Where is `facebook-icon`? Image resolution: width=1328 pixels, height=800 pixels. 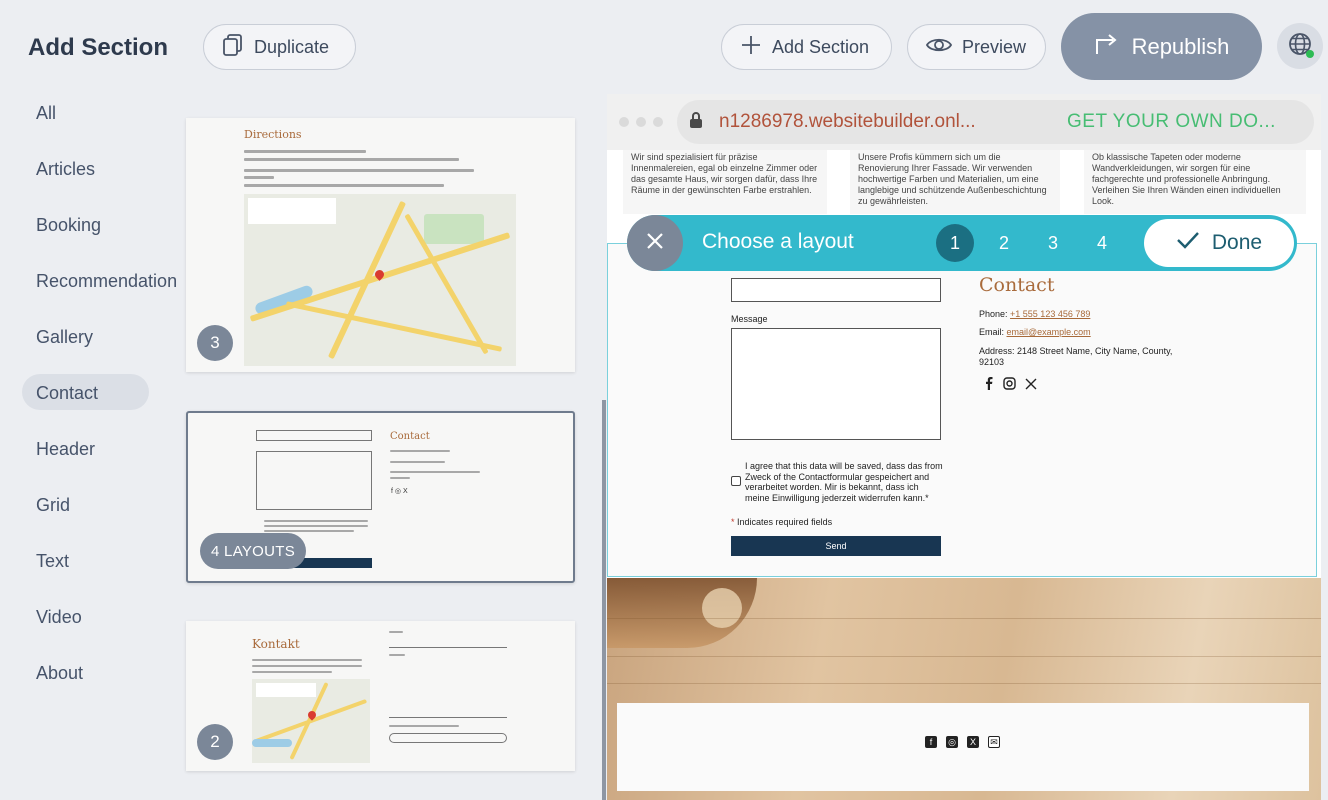 facebook-icon is located at coordinates (989, 386).